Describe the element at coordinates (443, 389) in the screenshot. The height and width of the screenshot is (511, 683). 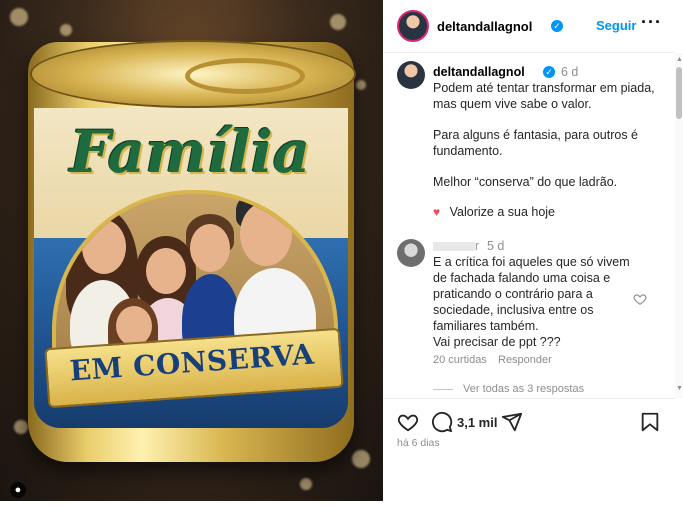
I see `replies-divider` at that location.